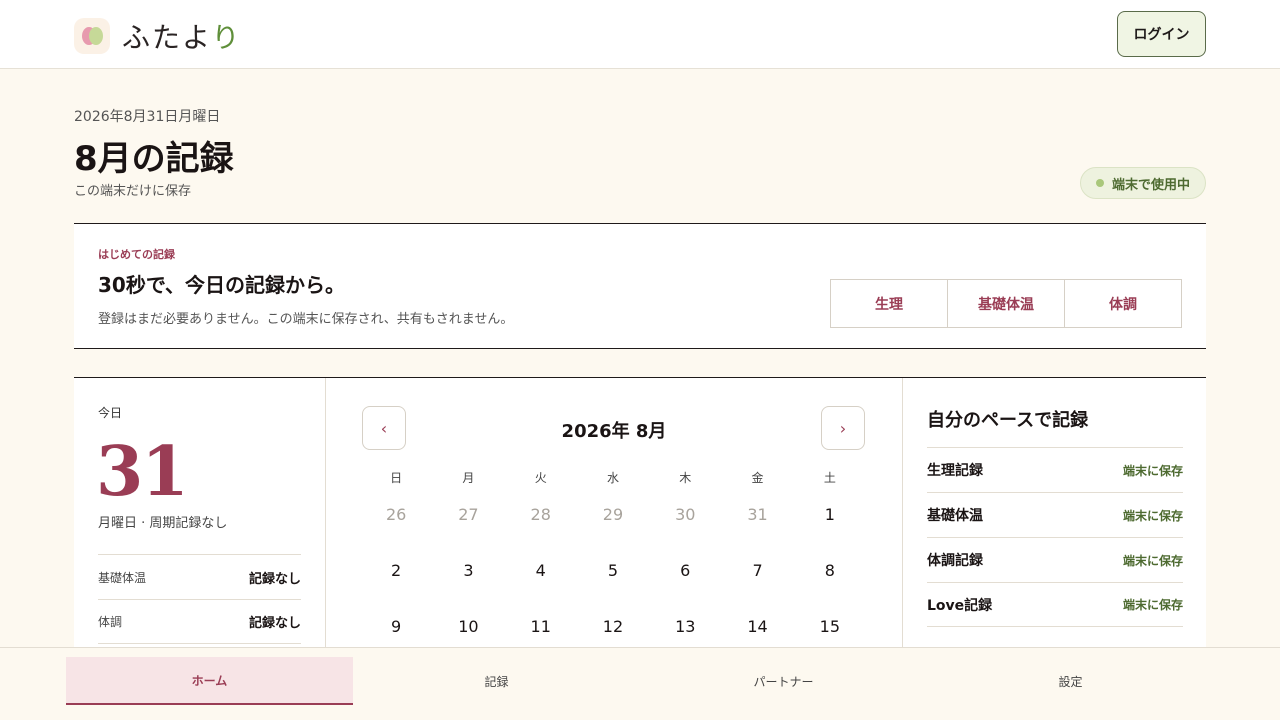 The image size is (1280, 720). I want to click on calendar-month-title: 2026年 8月, so click(614, 431).